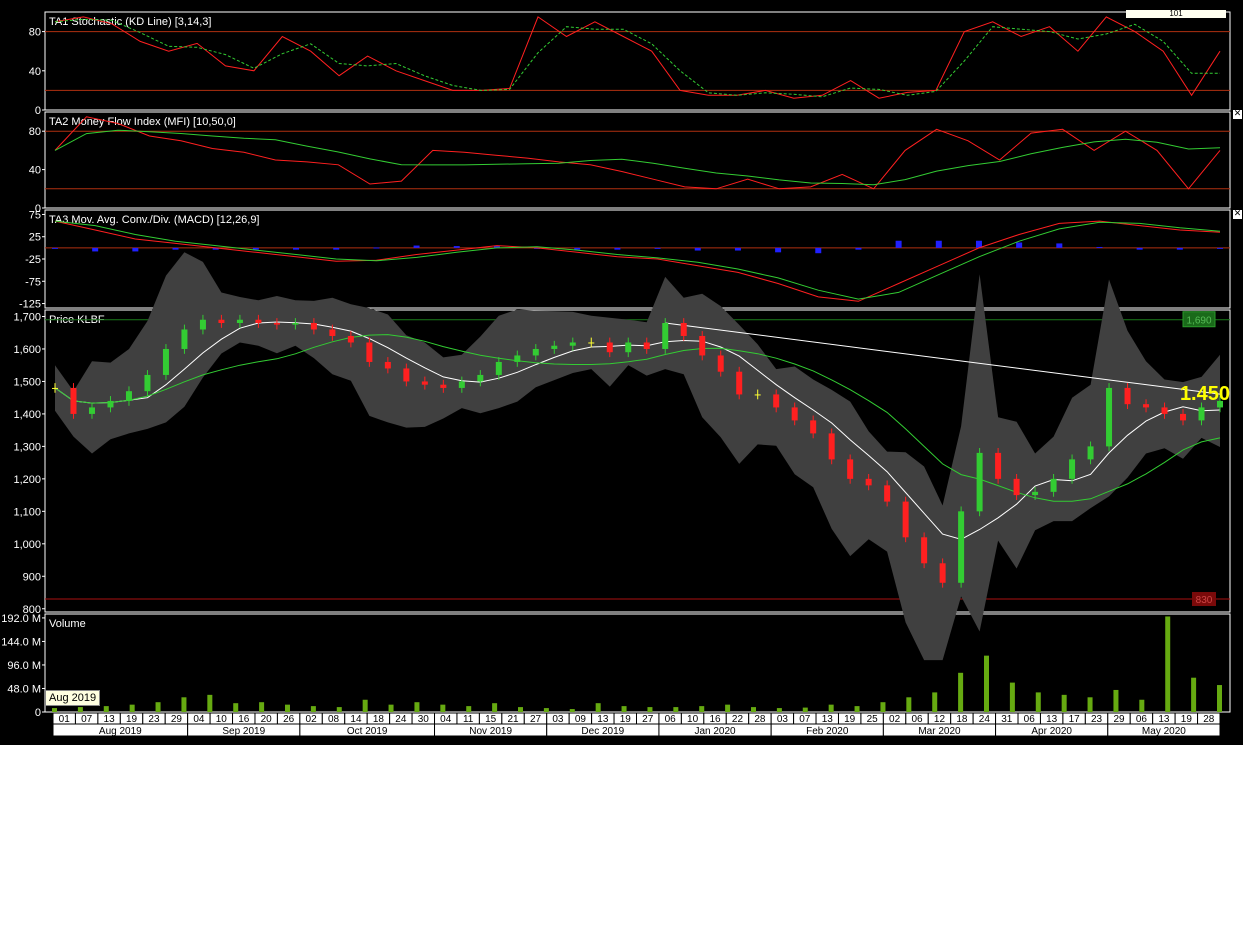  Describe the element at coordinates (38, 111) in the screenshot. I see `ytick-stoch: 0` at that location.